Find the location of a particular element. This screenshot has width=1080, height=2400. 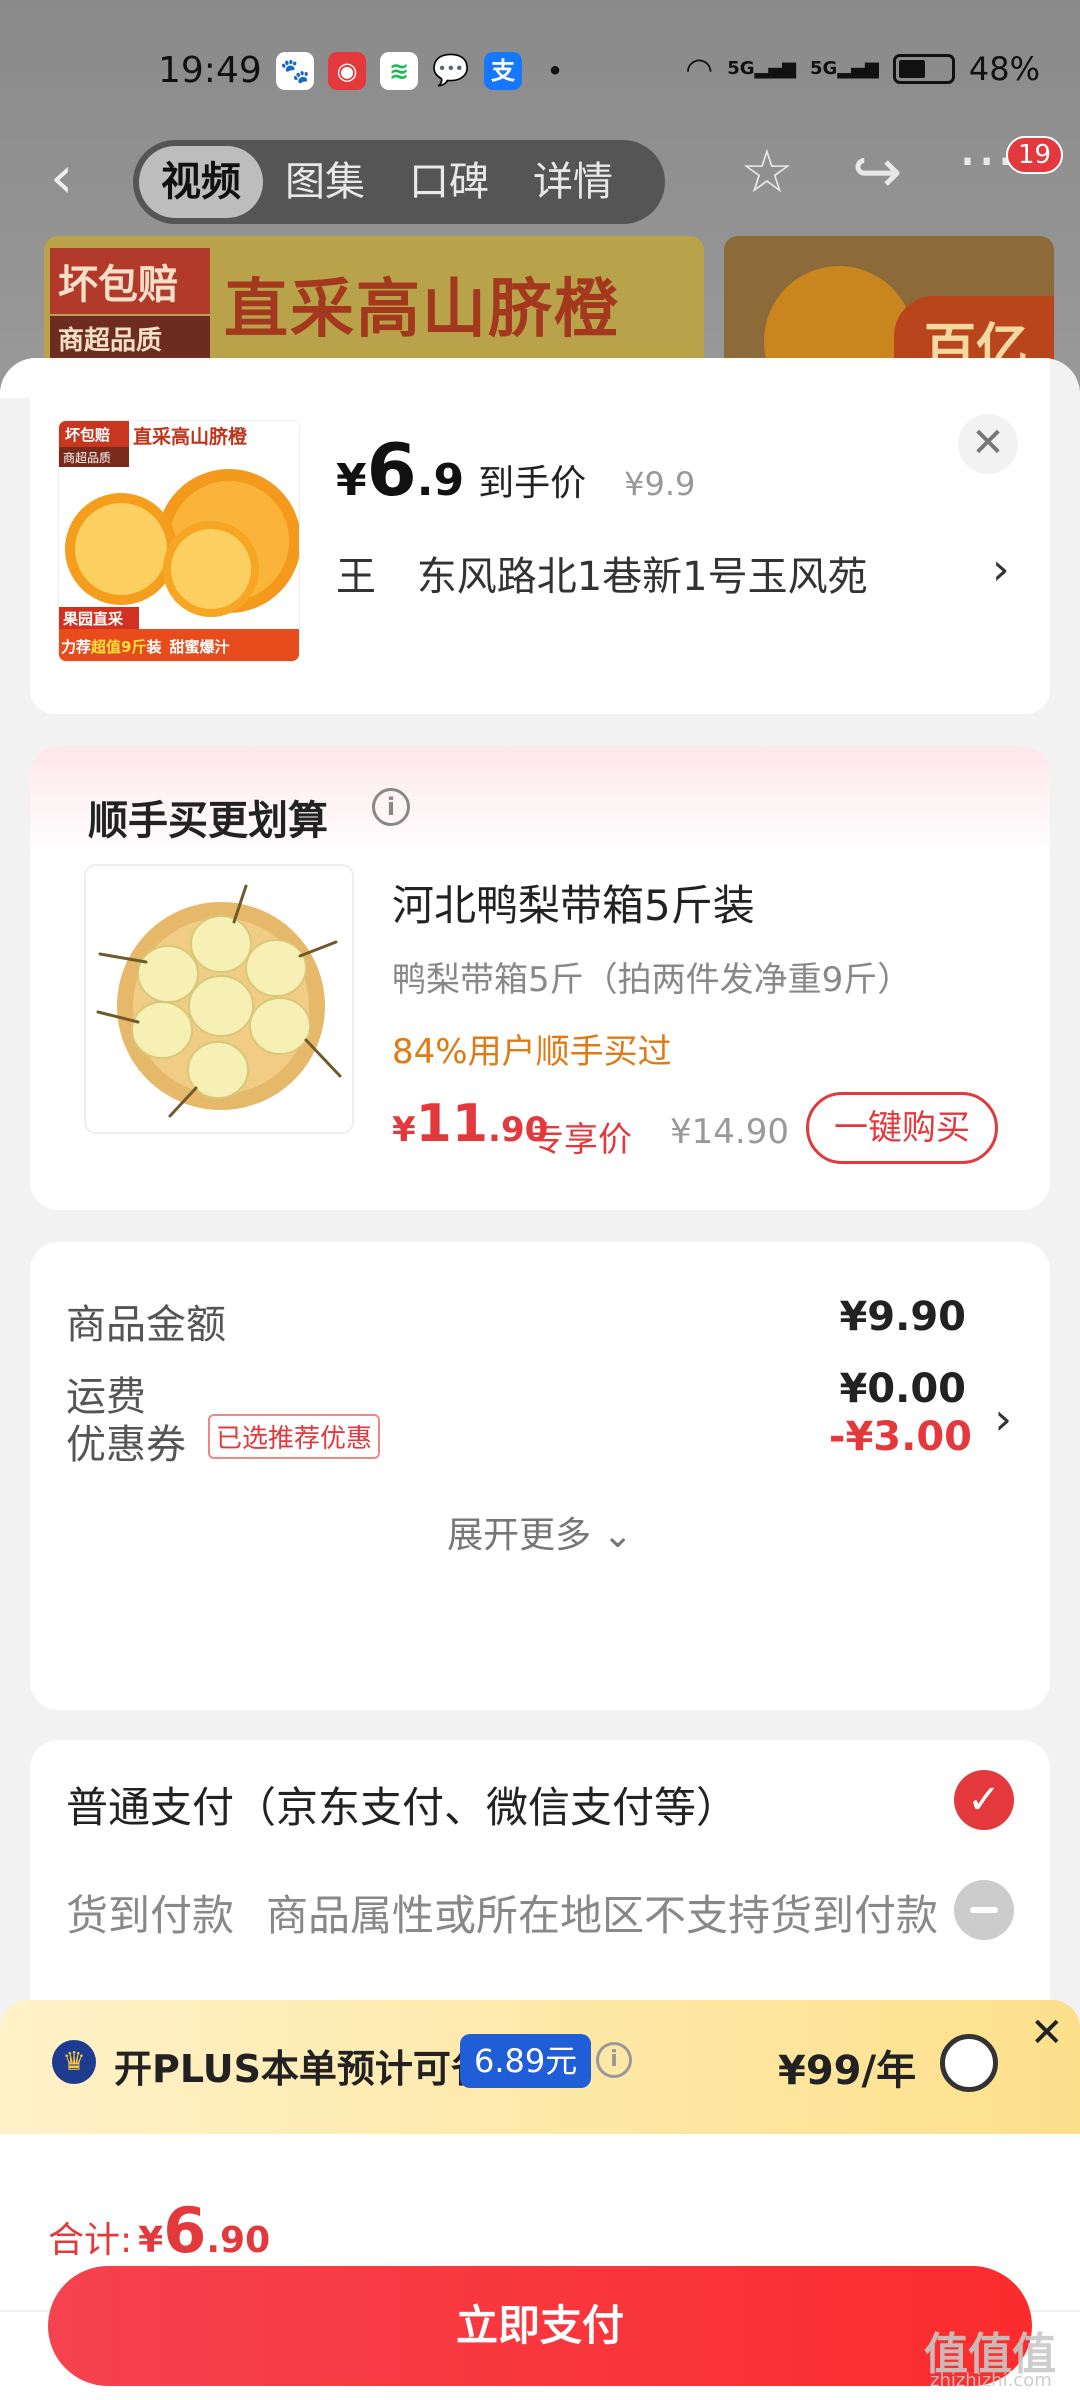

plus-annual-price: ¥99/年 is located at coordinates (847, 2071).